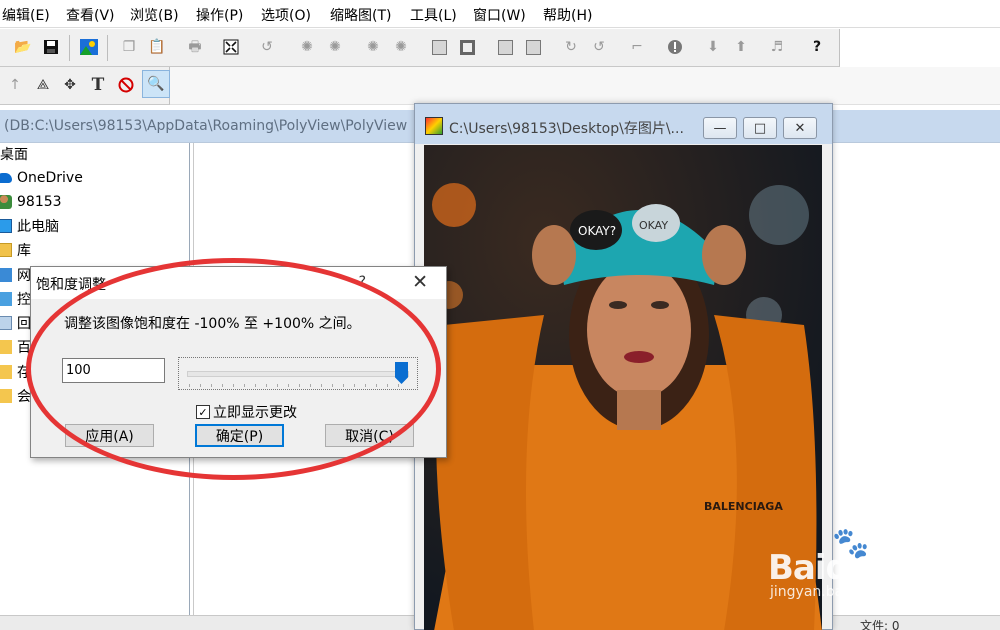  Describe the element at coordinates (51, 47) in the screenshot. I see `save-icon` at that location.